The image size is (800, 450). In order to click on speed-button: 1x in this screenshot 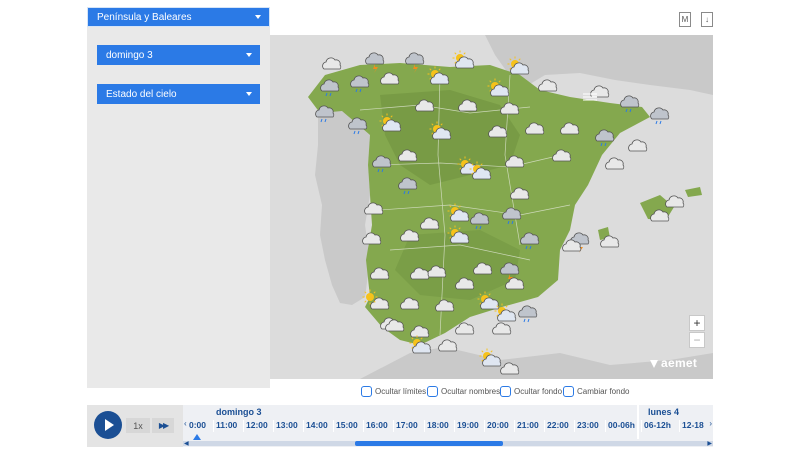, I will do `click(138, 425)`.